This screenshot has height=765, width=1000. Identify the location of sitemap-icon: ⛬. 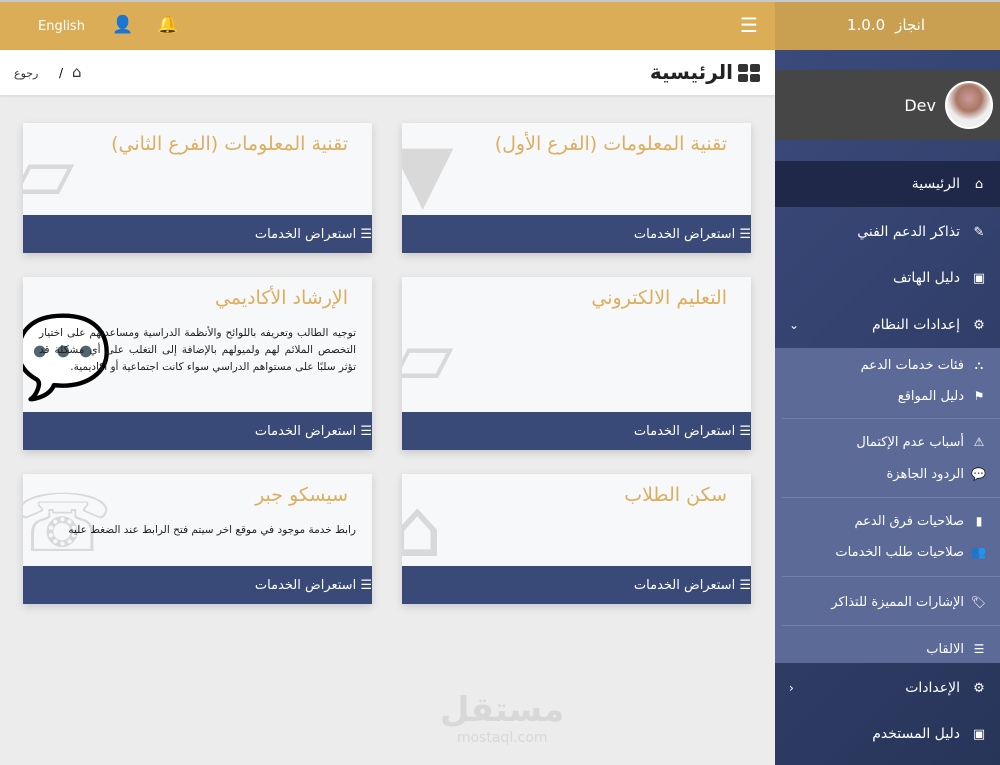
(979, 364).